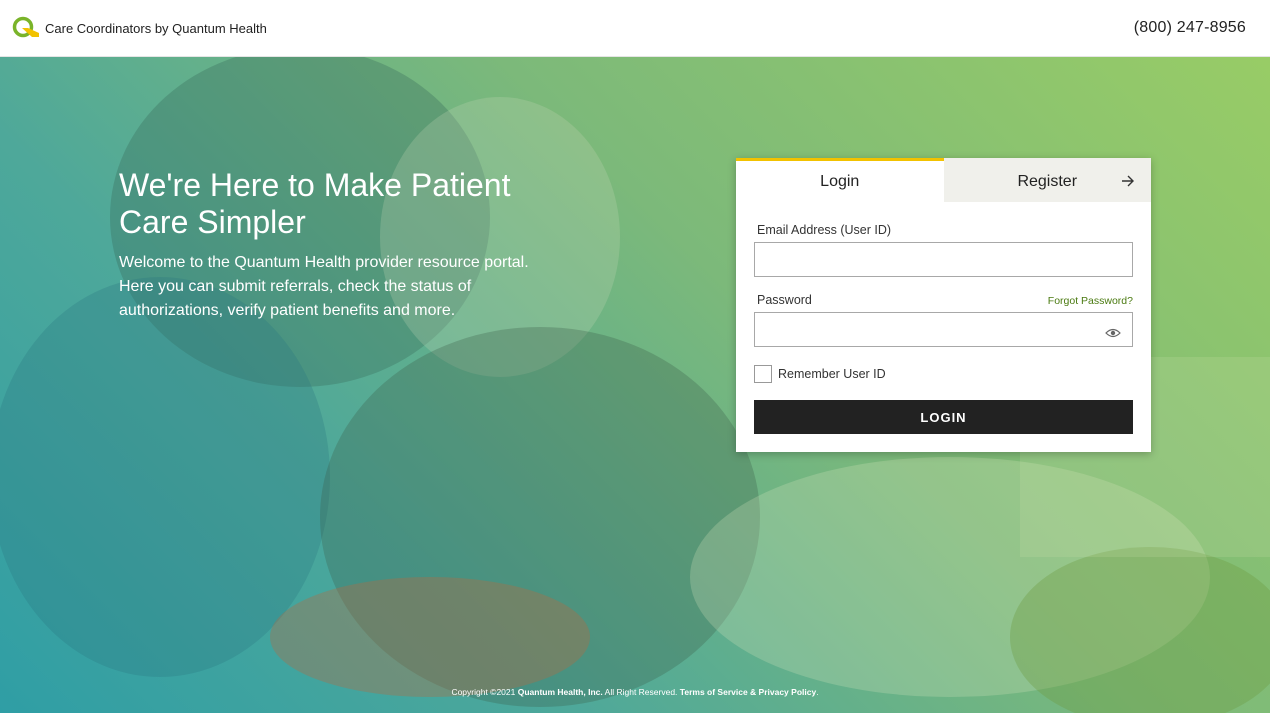  I want to click on footer-rights: All Right Reserved., so click(641, 692).